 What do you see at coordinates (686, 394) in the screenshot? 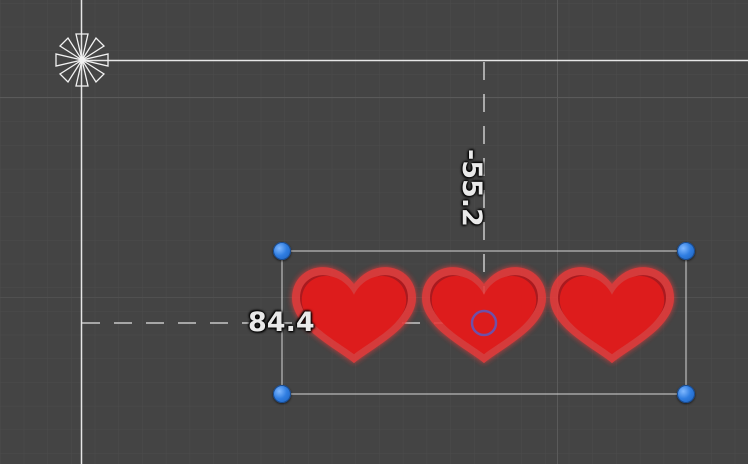
I see `resize-handle-bottom-right` at bounding box center [686, 394].